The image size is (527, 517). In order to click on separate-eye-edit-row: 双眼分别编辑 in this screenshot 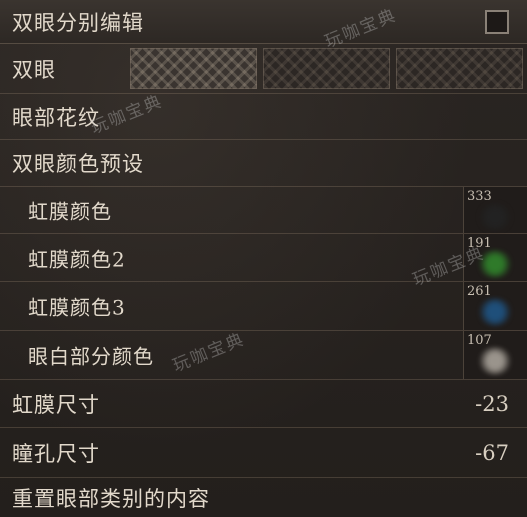, I will do `click(263, 22)`.